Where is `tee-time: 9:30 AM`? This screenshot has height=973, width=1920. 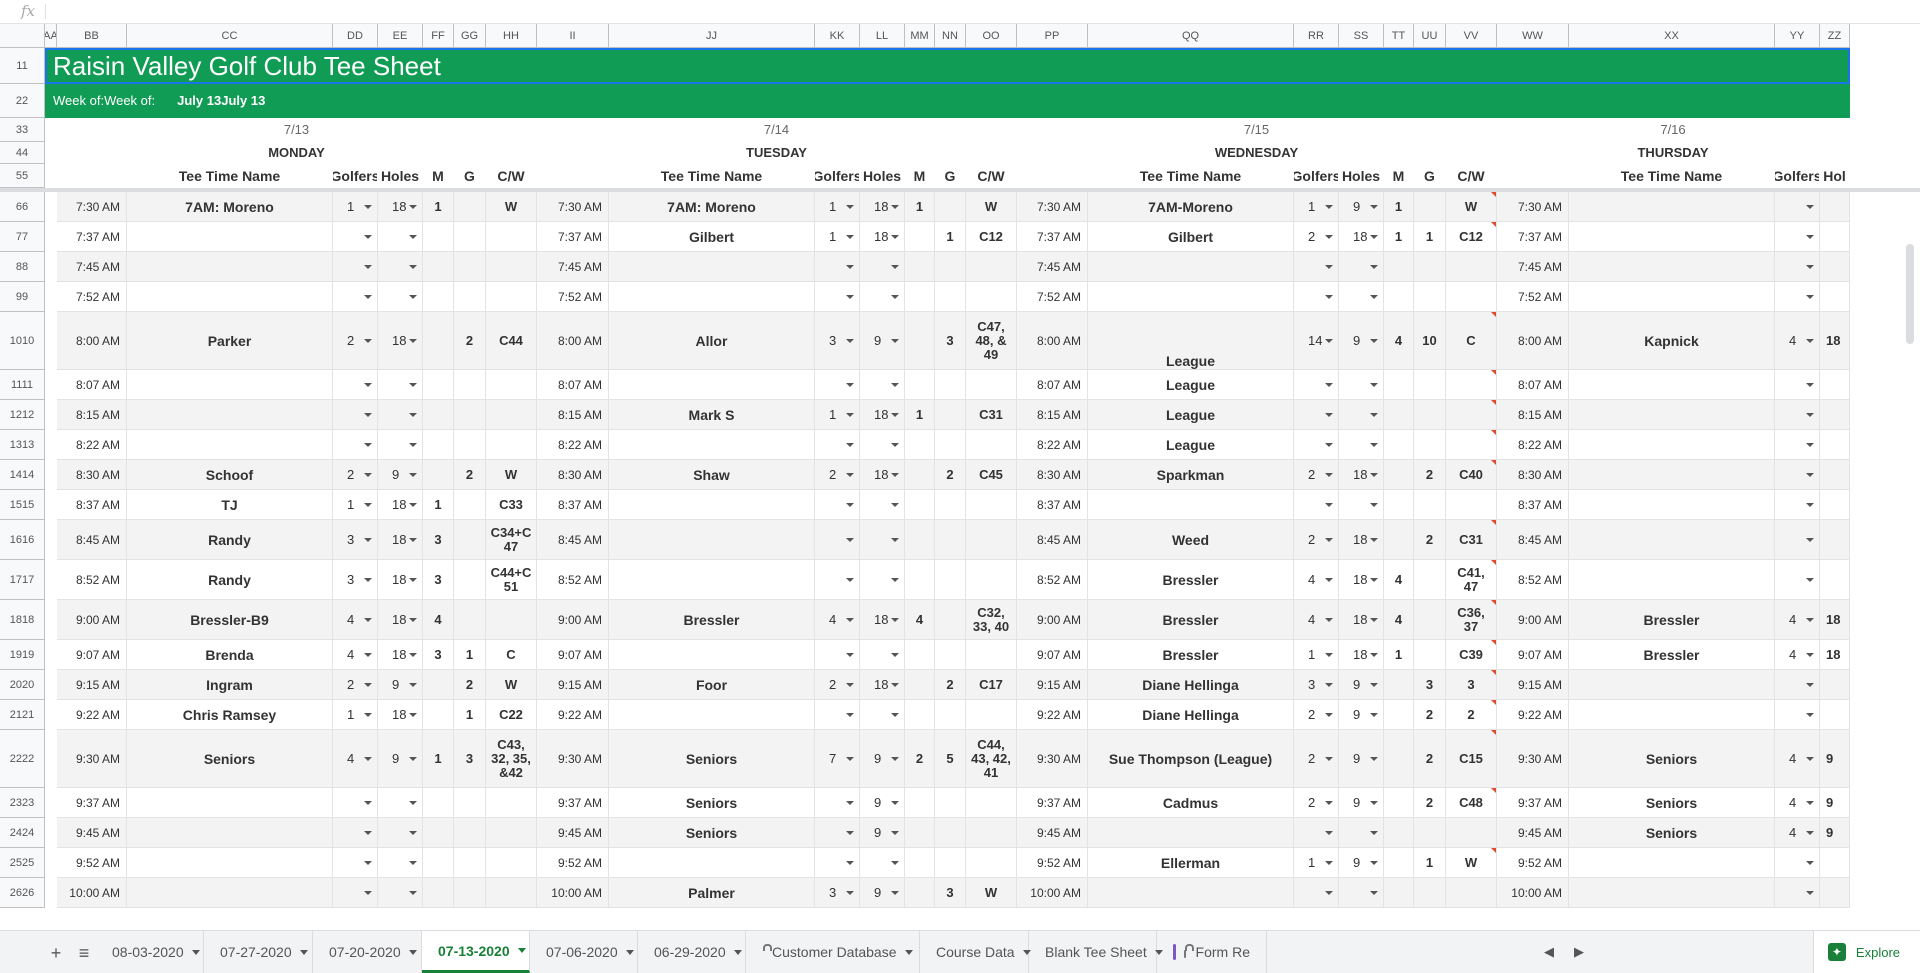
tee-time: 9:30 AM is located at coordinates (1533, 759).